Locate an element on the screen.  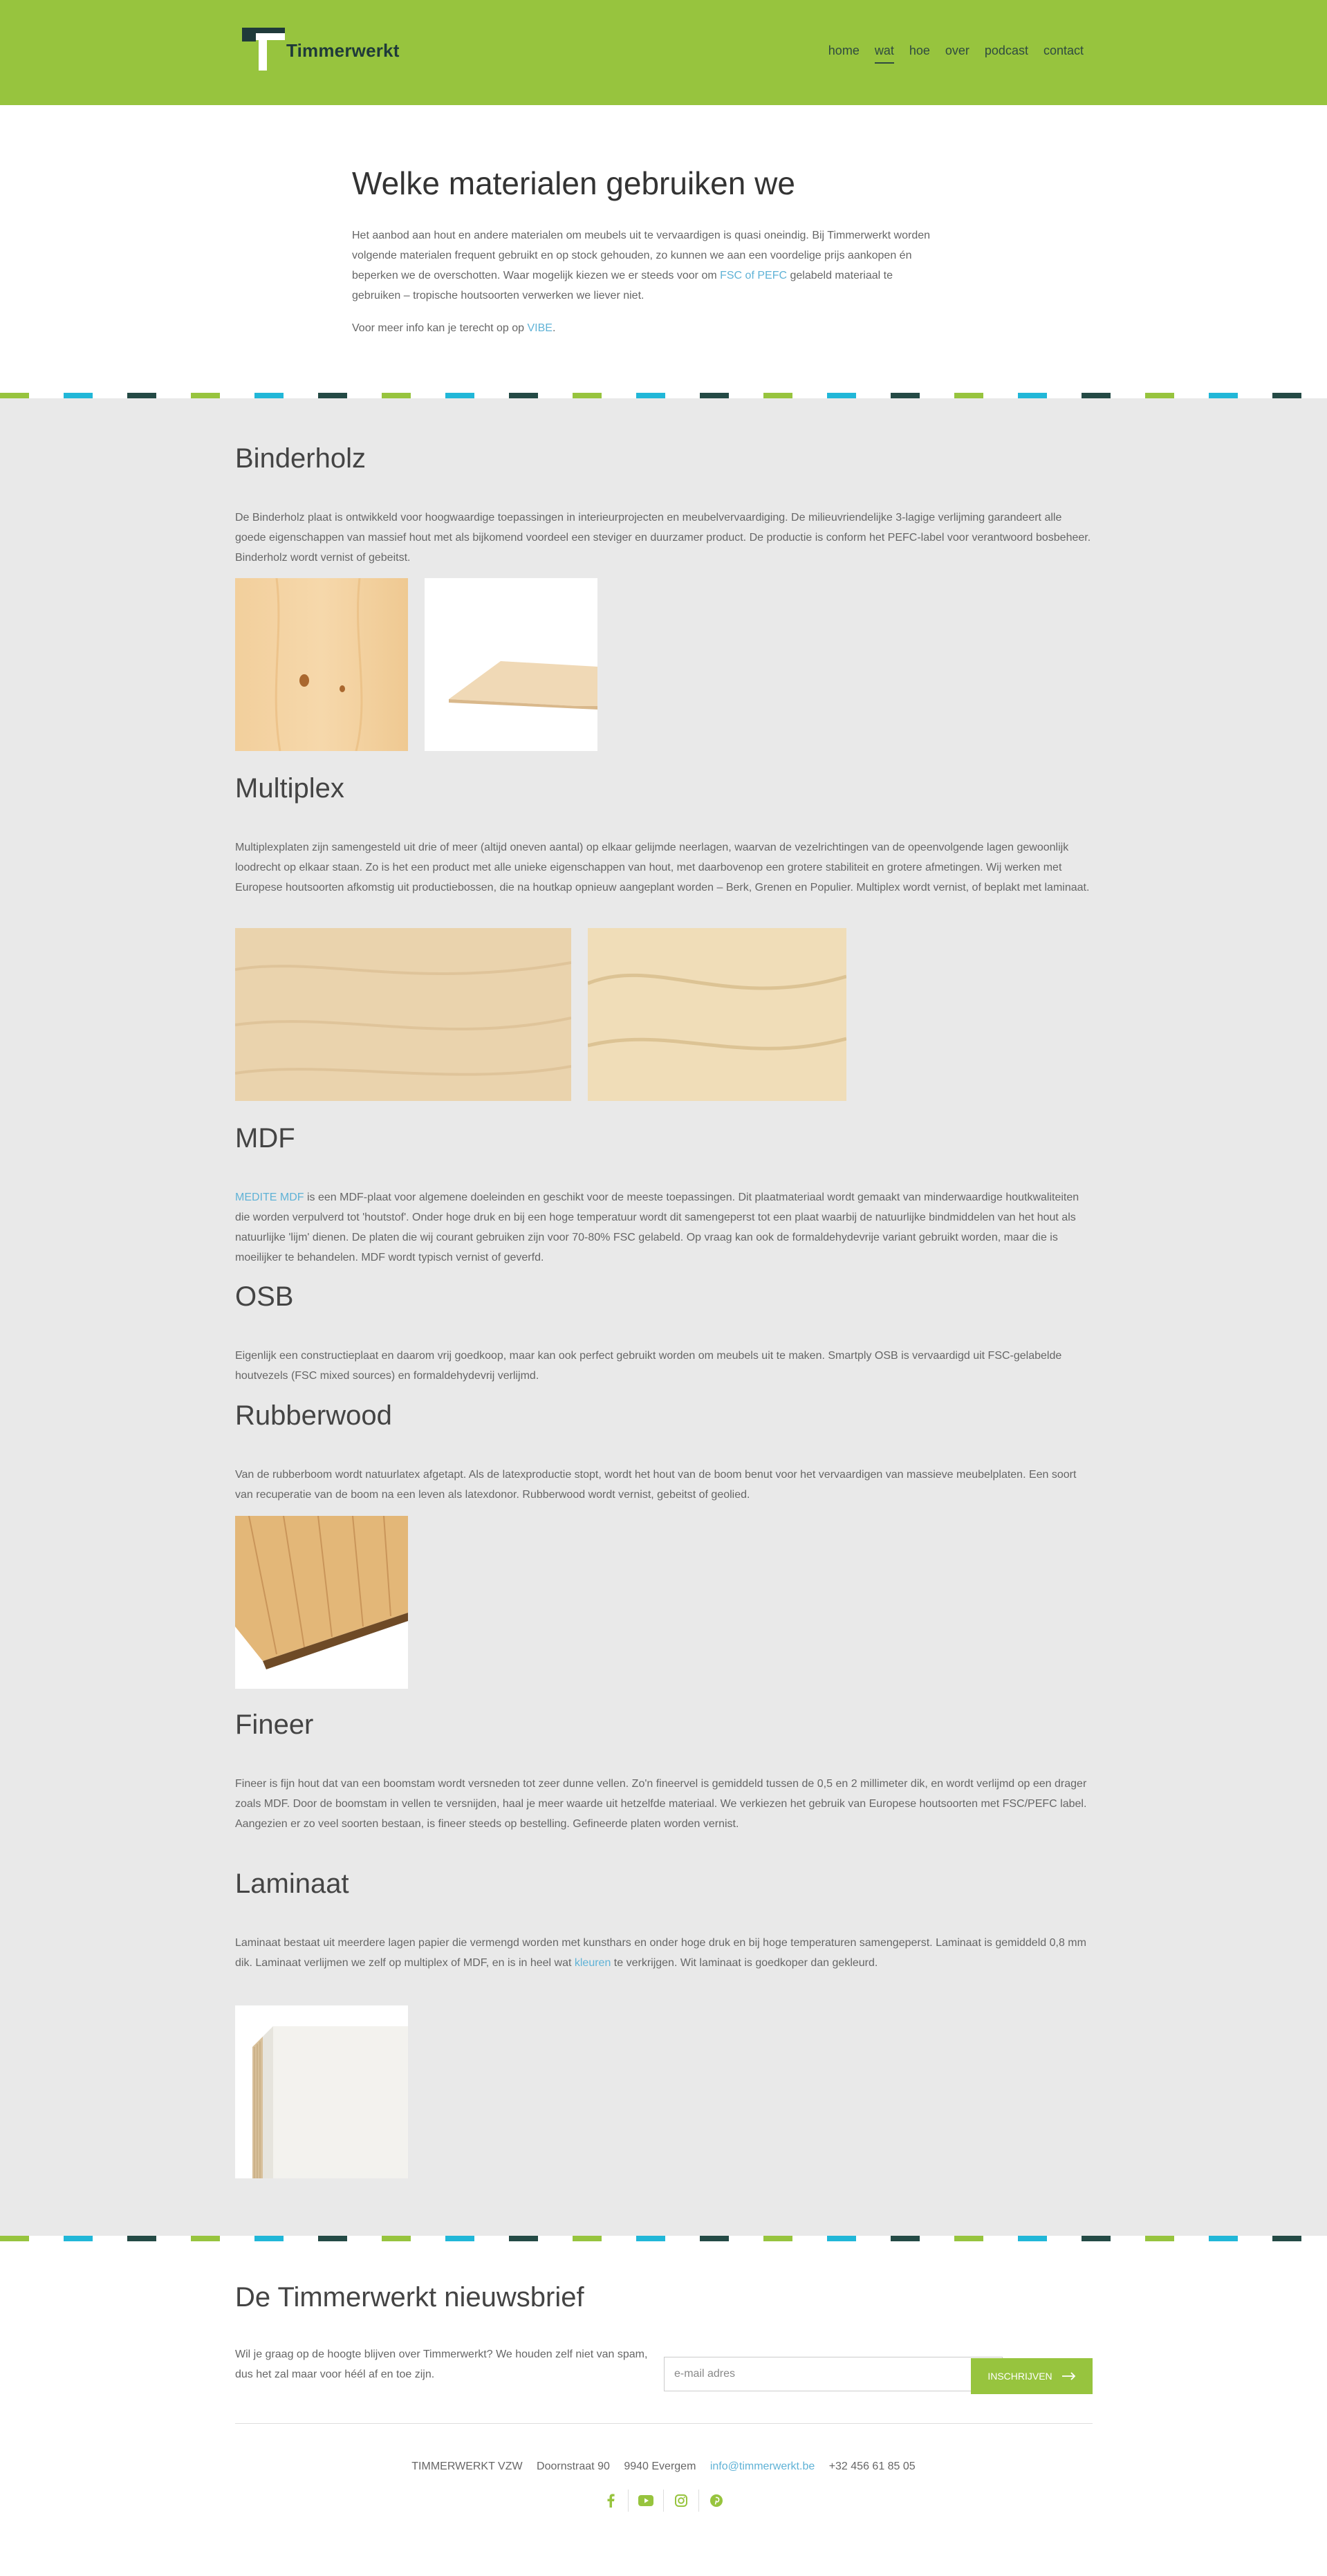
nav-contact: contact is located at coordinates (1063, 54).